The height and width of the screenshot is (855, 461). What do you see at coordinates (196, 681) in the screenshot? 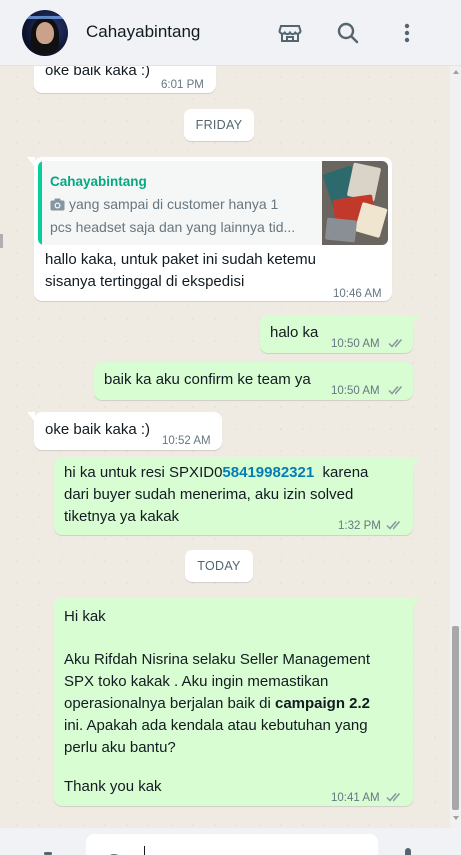
I see `message-text: SPX toko kakak . Aku ingin memastikan` at bounding box center [196, 681].